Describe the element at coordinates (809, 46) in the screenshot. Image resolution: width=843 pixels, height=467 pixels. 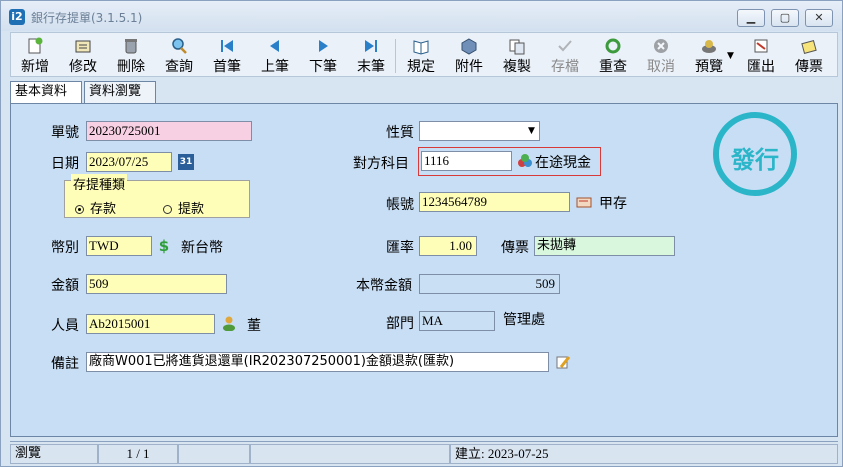
I see `voucher-icon` at that location.